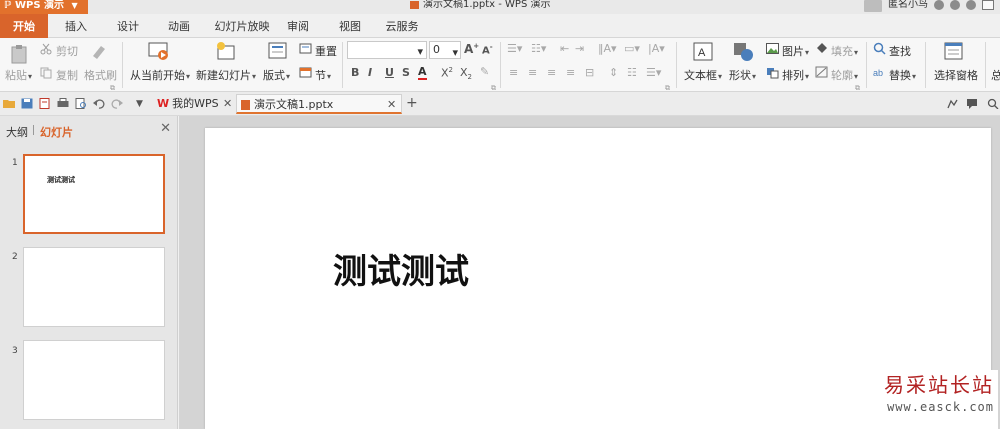 This screenshot has width=1000, height=429. What do you see at coordinates (484, 71) in the screenshot?
I see `clear-format-icon: ✎` at bounding box center [484, 71].